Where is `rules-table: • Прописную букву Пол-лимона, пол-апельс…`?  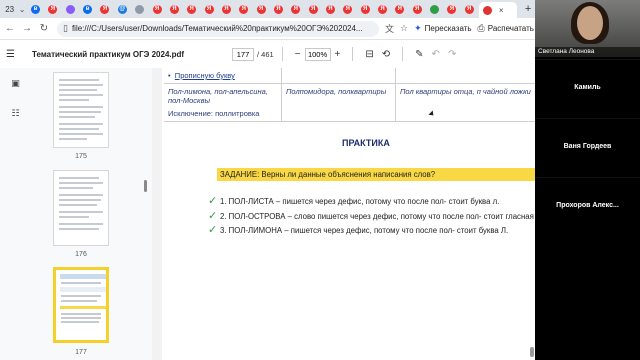 rules-table: • Прописную букву Пол-лимона, пол-апельс… is located at coordinates (349, 95).